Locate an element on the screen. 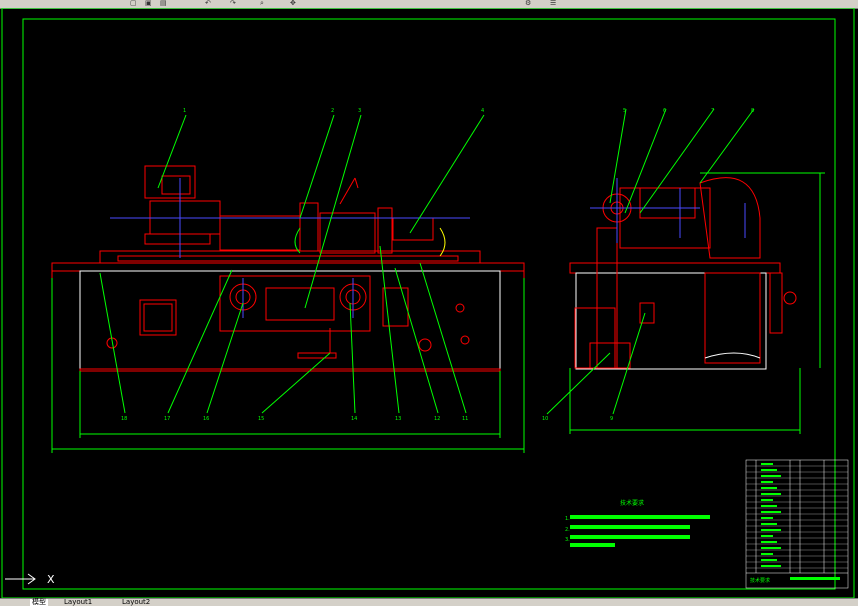  open-icon: ▣ is located at coordinates (148, 3).